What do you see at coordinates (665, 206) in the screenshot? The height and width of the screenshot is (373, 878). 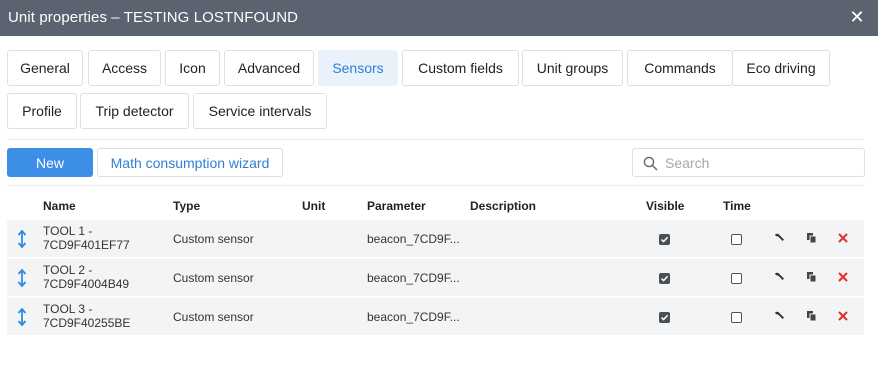 I see `header-visible: Visible` at bounding box center [665, 206].